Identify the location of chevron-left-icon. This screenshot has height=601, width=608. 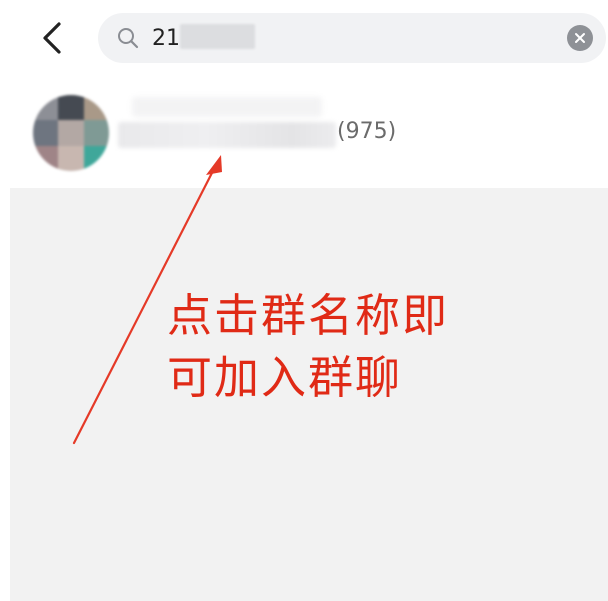
(52, 38).